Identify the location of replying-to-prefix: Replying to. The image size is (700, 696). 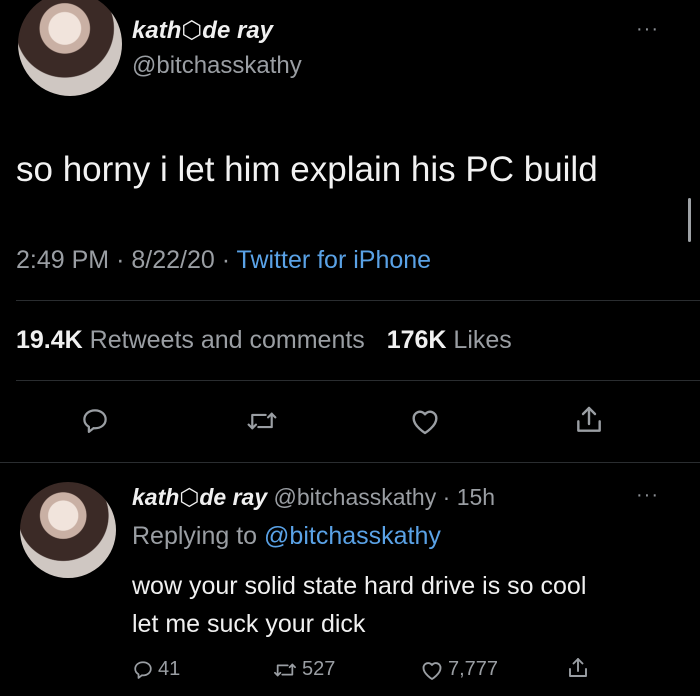
(195, 536).